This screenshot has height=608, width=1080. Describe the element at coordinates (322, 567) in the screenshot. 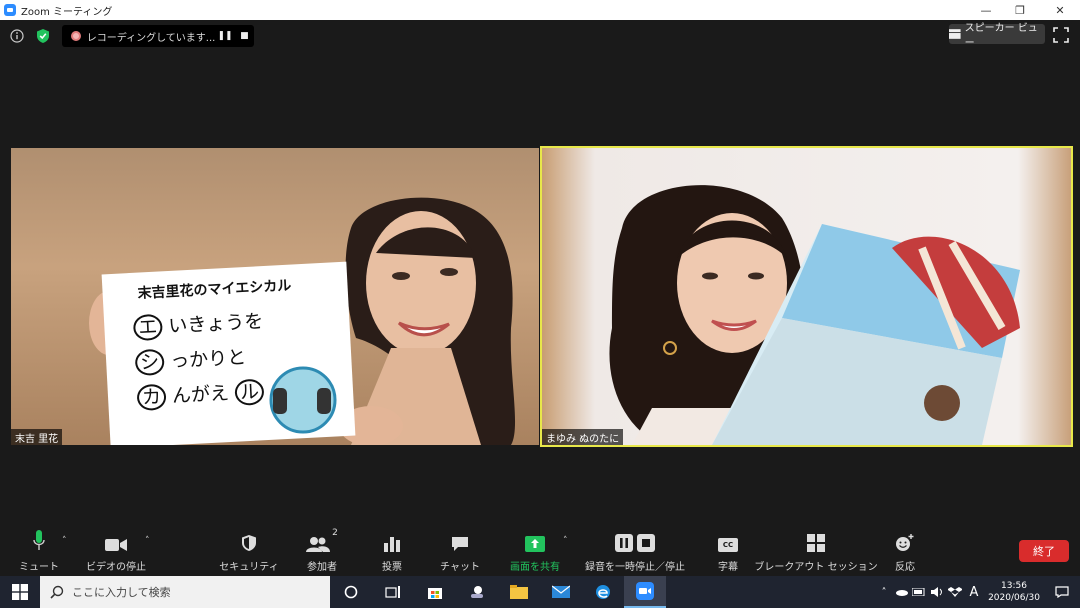

I see `participants-label: 参加者` at that location.